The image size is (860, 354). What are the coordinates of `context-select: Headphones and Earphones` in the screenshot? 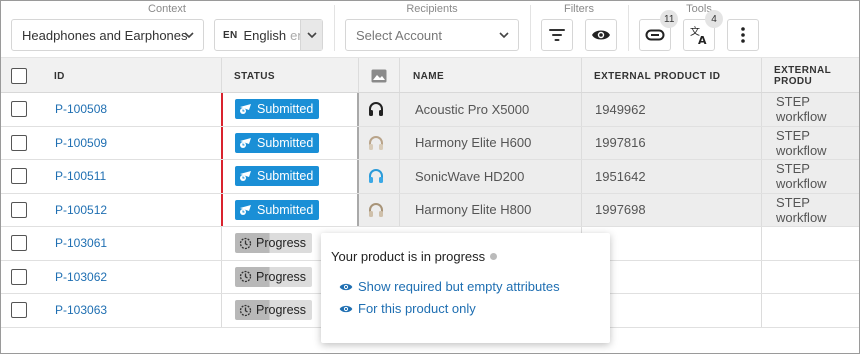 It's located at (107, 35).